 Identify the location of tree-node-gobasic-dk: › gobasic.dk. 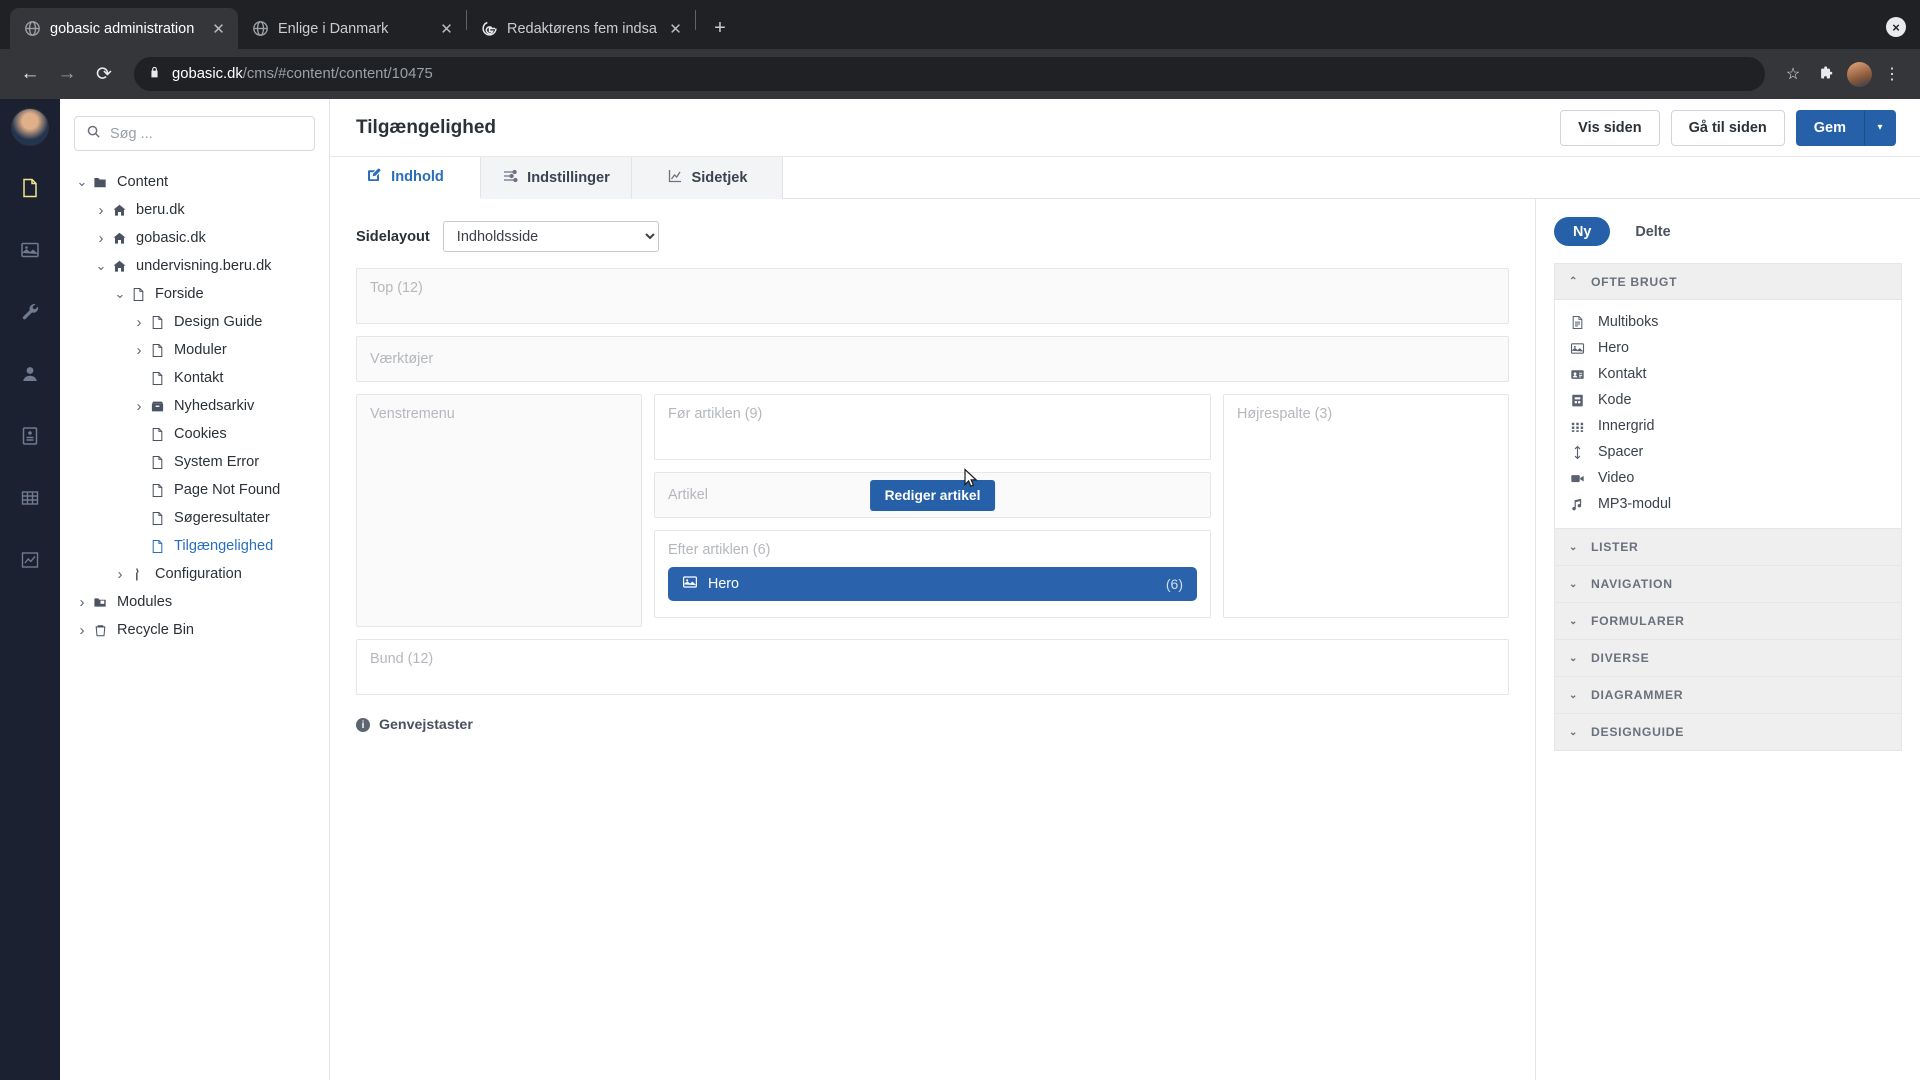
(194, 238).